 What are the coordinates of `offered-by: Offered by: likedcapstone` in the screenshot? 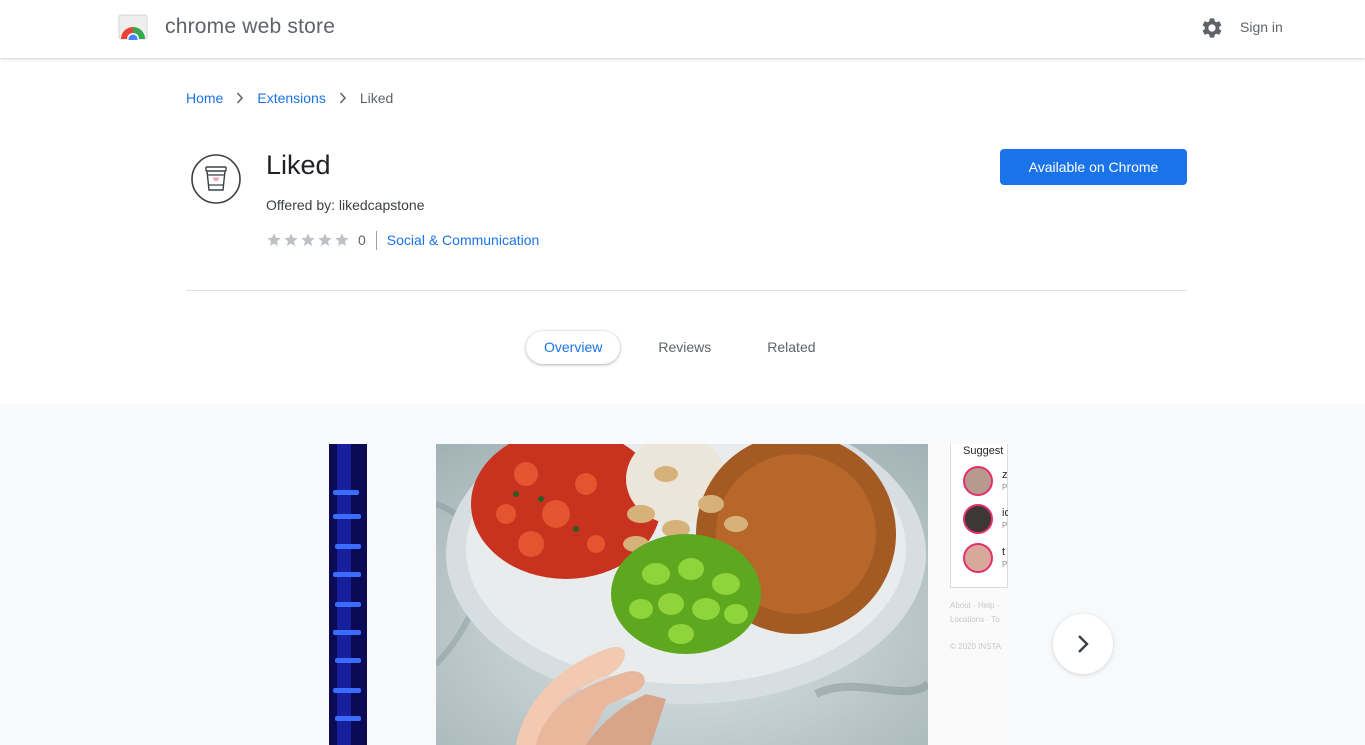 It's located at (345, 205).